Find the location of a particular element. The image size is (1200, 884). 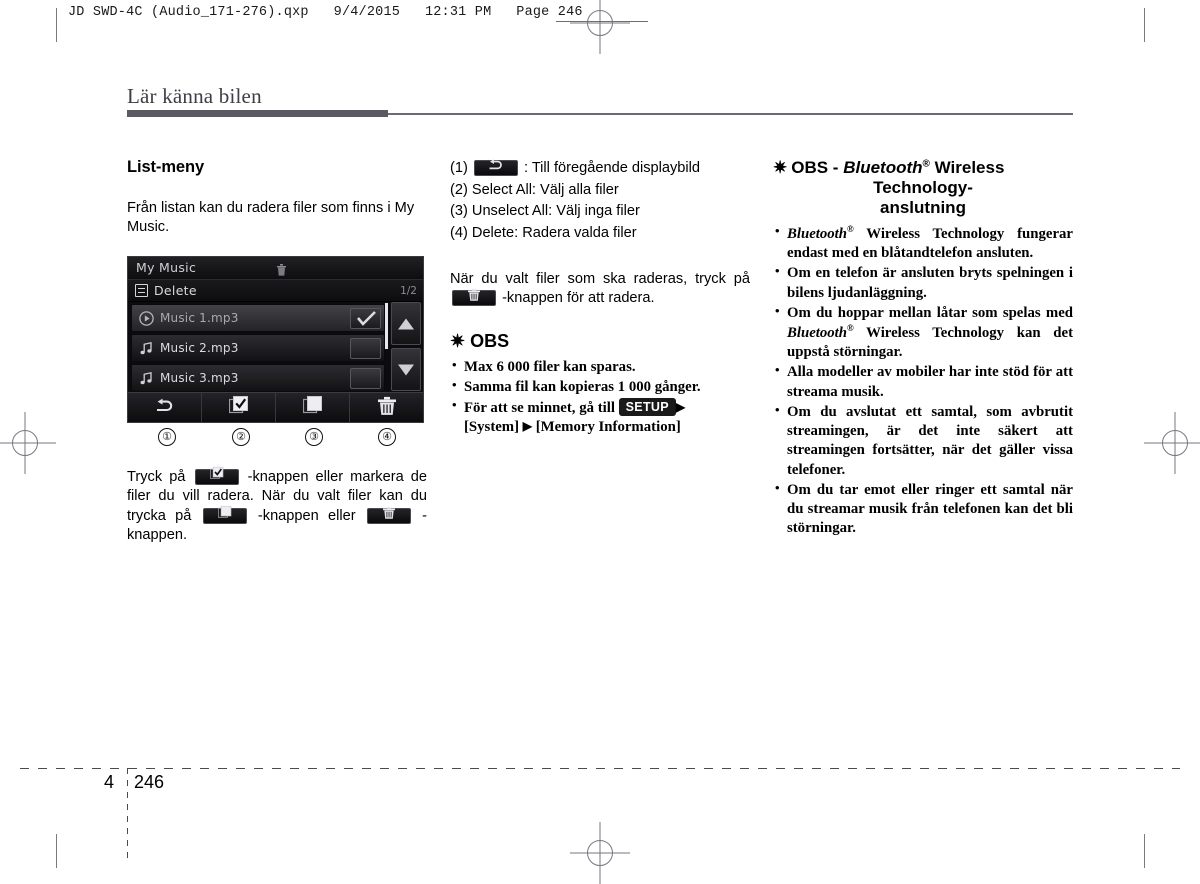

list-item: Music 2.mp3 is located at coordinates (258, 348).